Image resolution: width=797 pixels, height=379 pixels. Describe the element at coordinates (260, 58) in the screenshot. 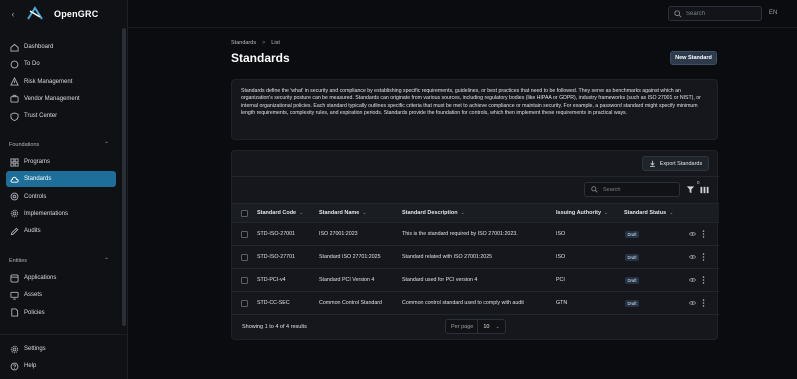

I see `page-title: Standards` at that location.